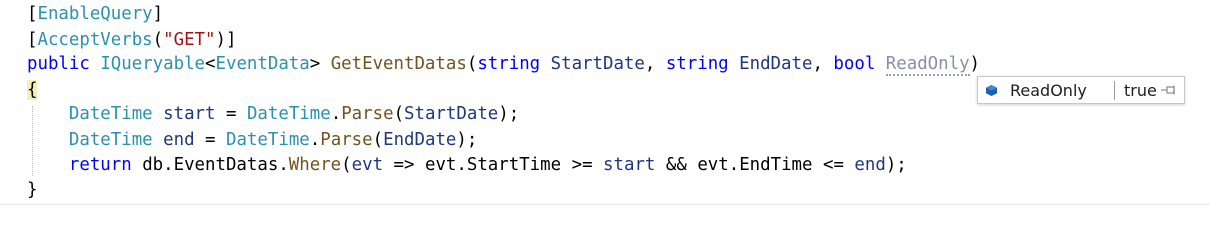 The width and height of the screenshot is (1210, 240). I want to click on cube-icon, so click(991, 90).